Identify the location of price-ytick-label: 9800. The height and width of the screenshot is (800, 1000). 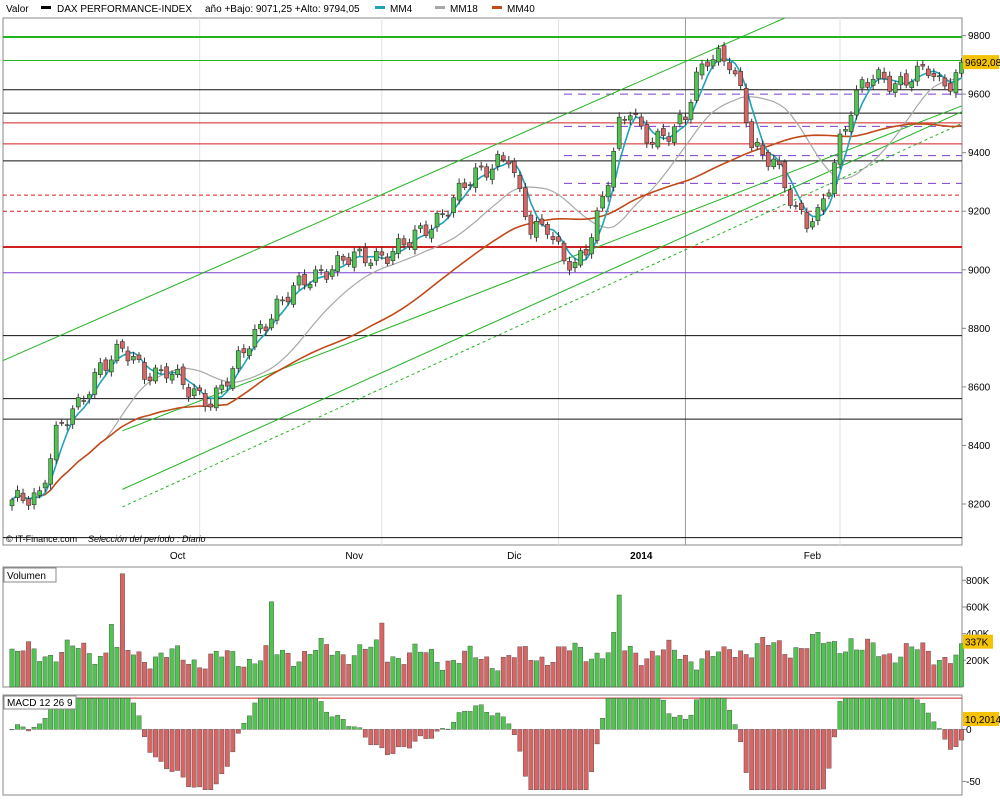
(979, 36).